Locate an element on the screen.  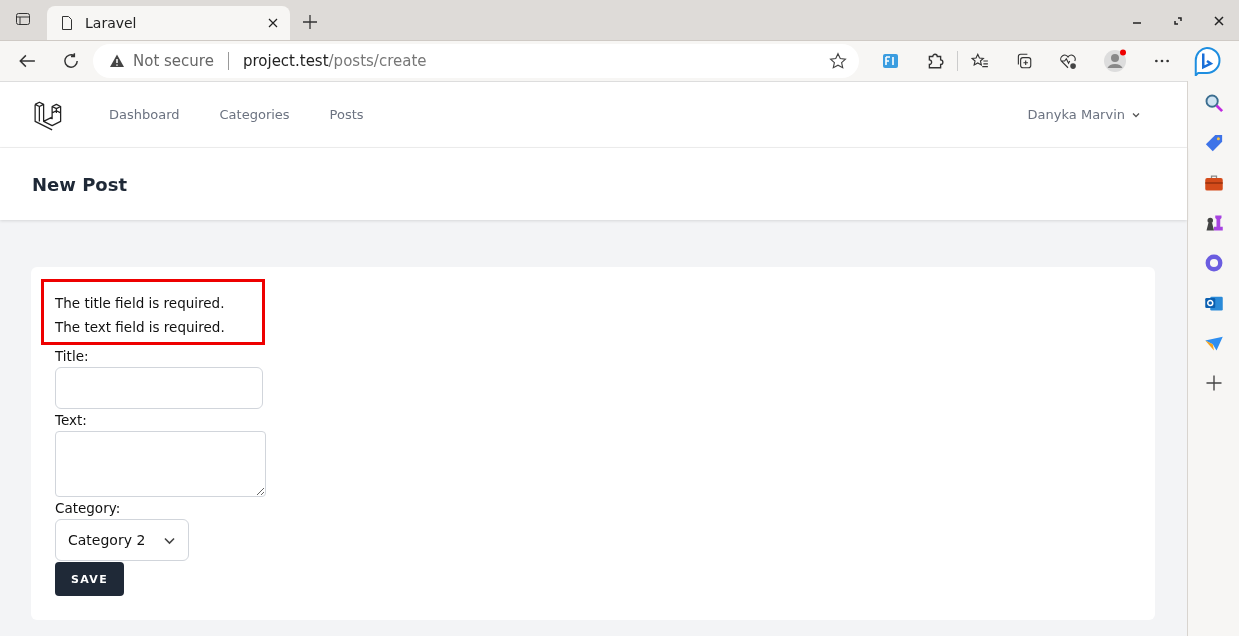
address-bar: Not secure project.test/posts/create is located at coordinates (476, 61).